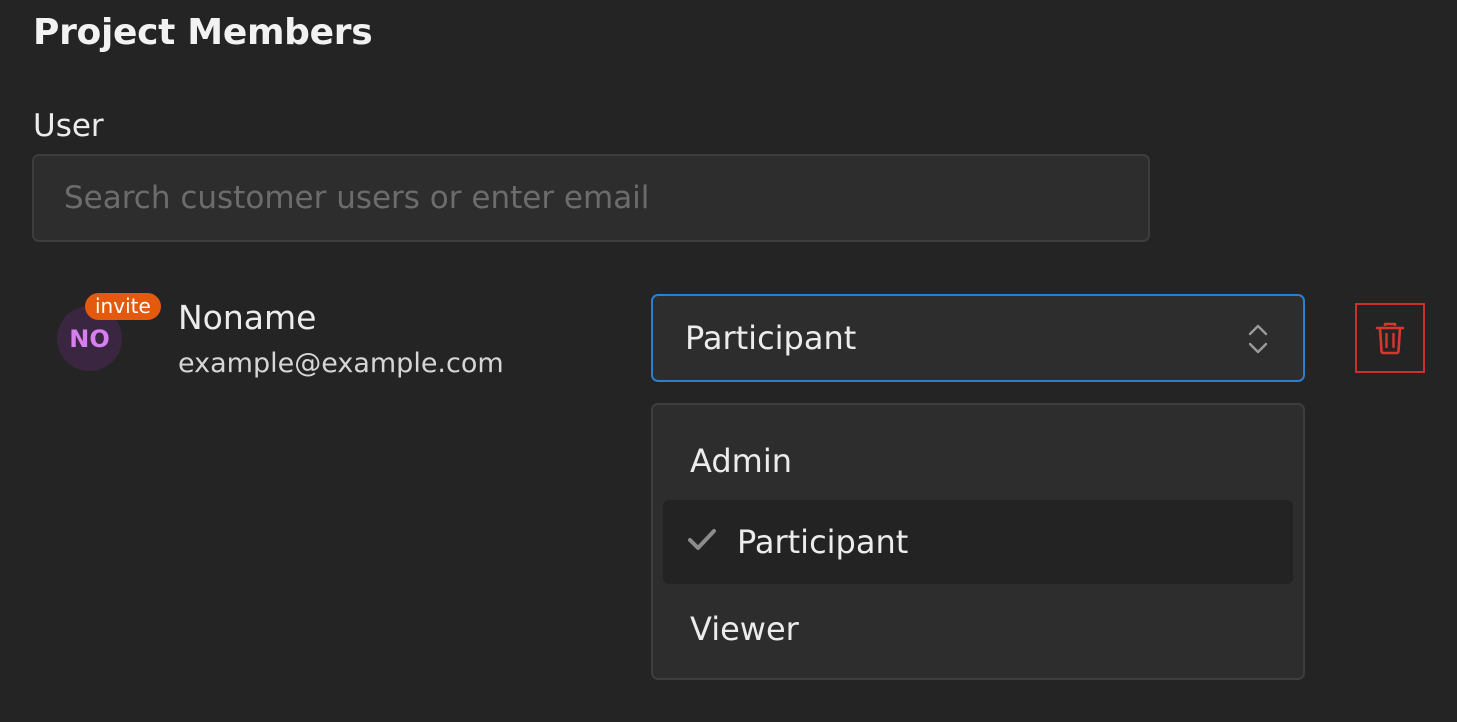  Describe the element at coordinates (771, 338) in the screenshot. I see `role-select-value: Participant` at that location.